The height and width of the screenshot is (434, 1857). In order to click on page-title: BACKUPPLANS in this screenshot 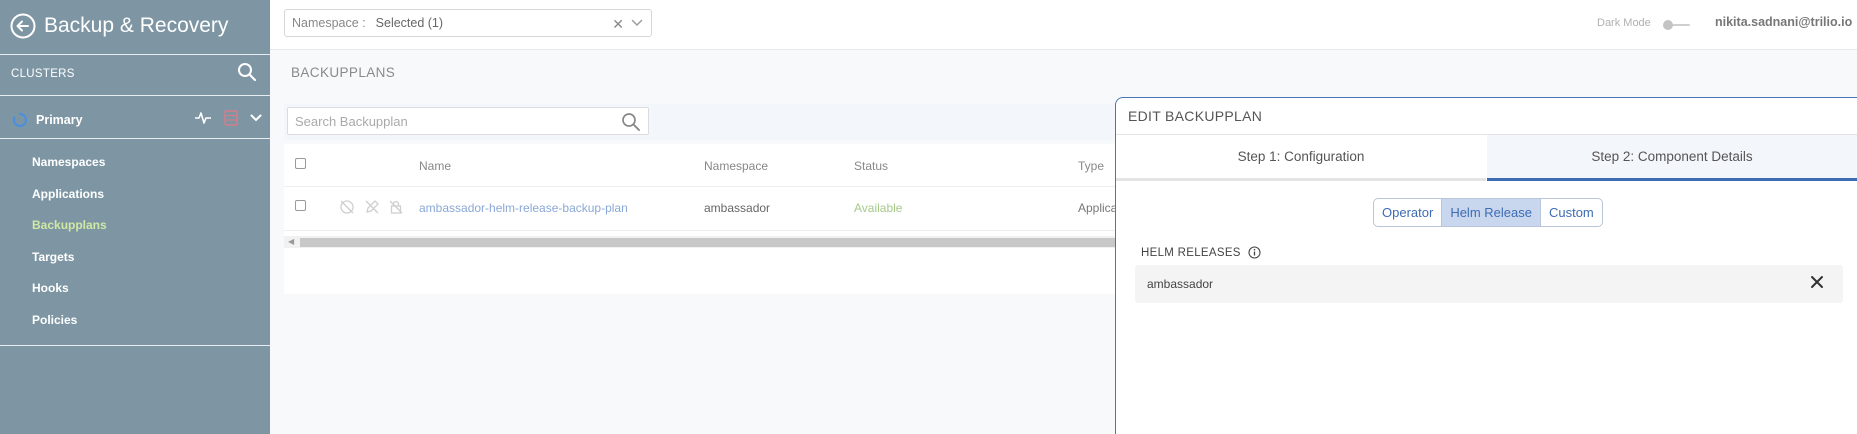, I will do `click(343, 72)`.